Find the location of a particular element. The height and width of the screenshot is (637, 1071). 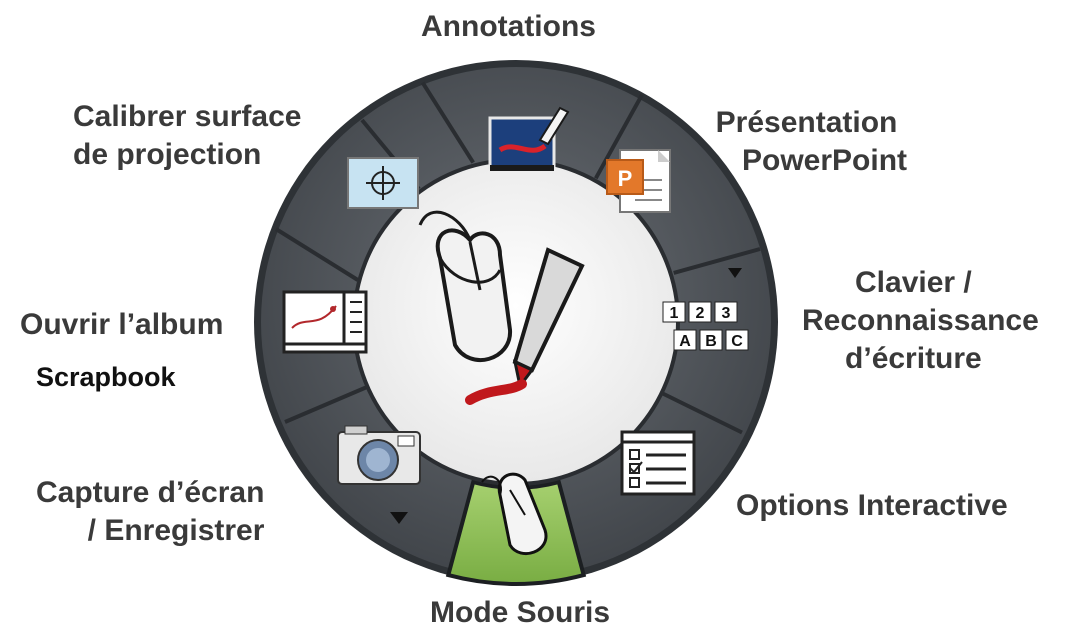

checklist-icon is located at coordinates (658, 463).